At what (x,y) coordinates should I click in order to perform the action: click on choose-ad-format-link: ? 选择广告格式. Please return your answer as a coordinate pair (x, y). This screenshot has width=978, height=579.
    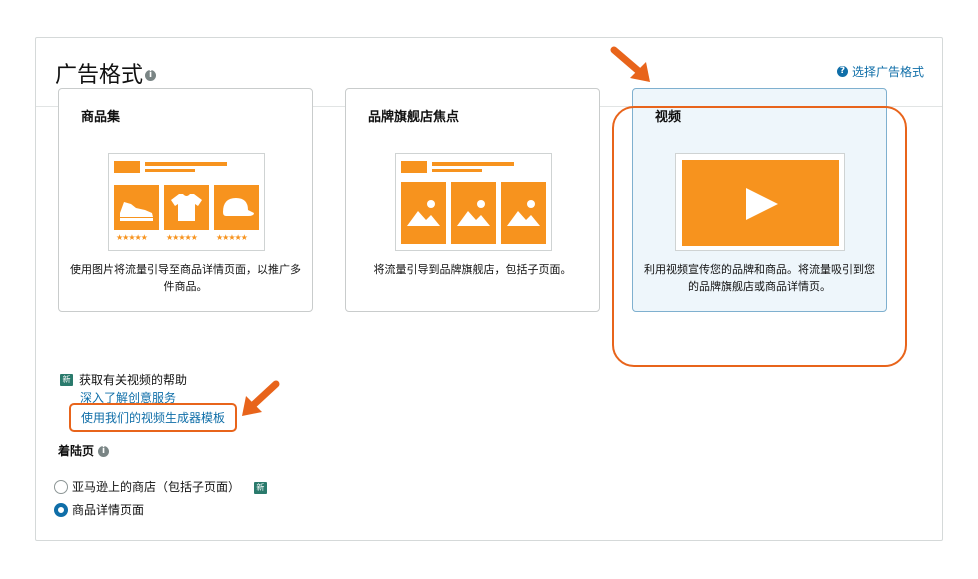
    Looking at the image, I should click on (880, 71).